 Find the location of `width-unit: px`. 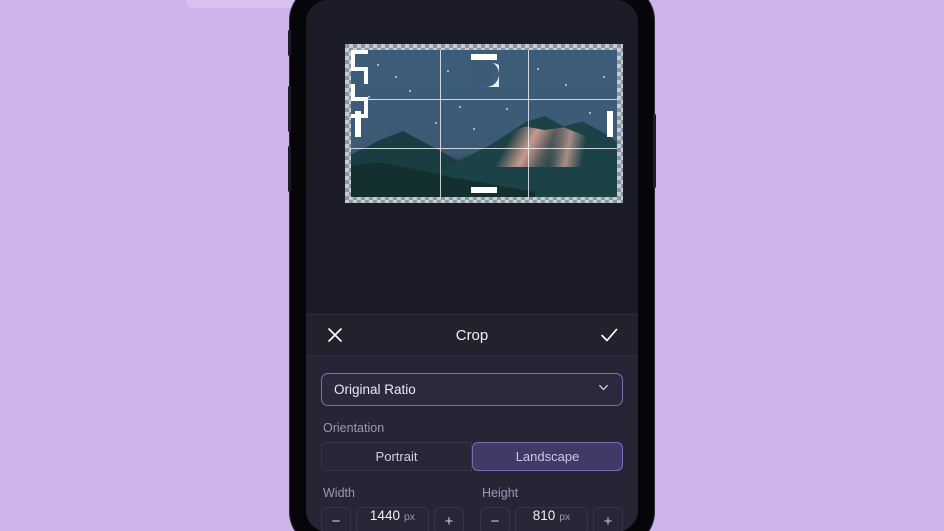

width-unit: px is located at coordinates (409, 517).